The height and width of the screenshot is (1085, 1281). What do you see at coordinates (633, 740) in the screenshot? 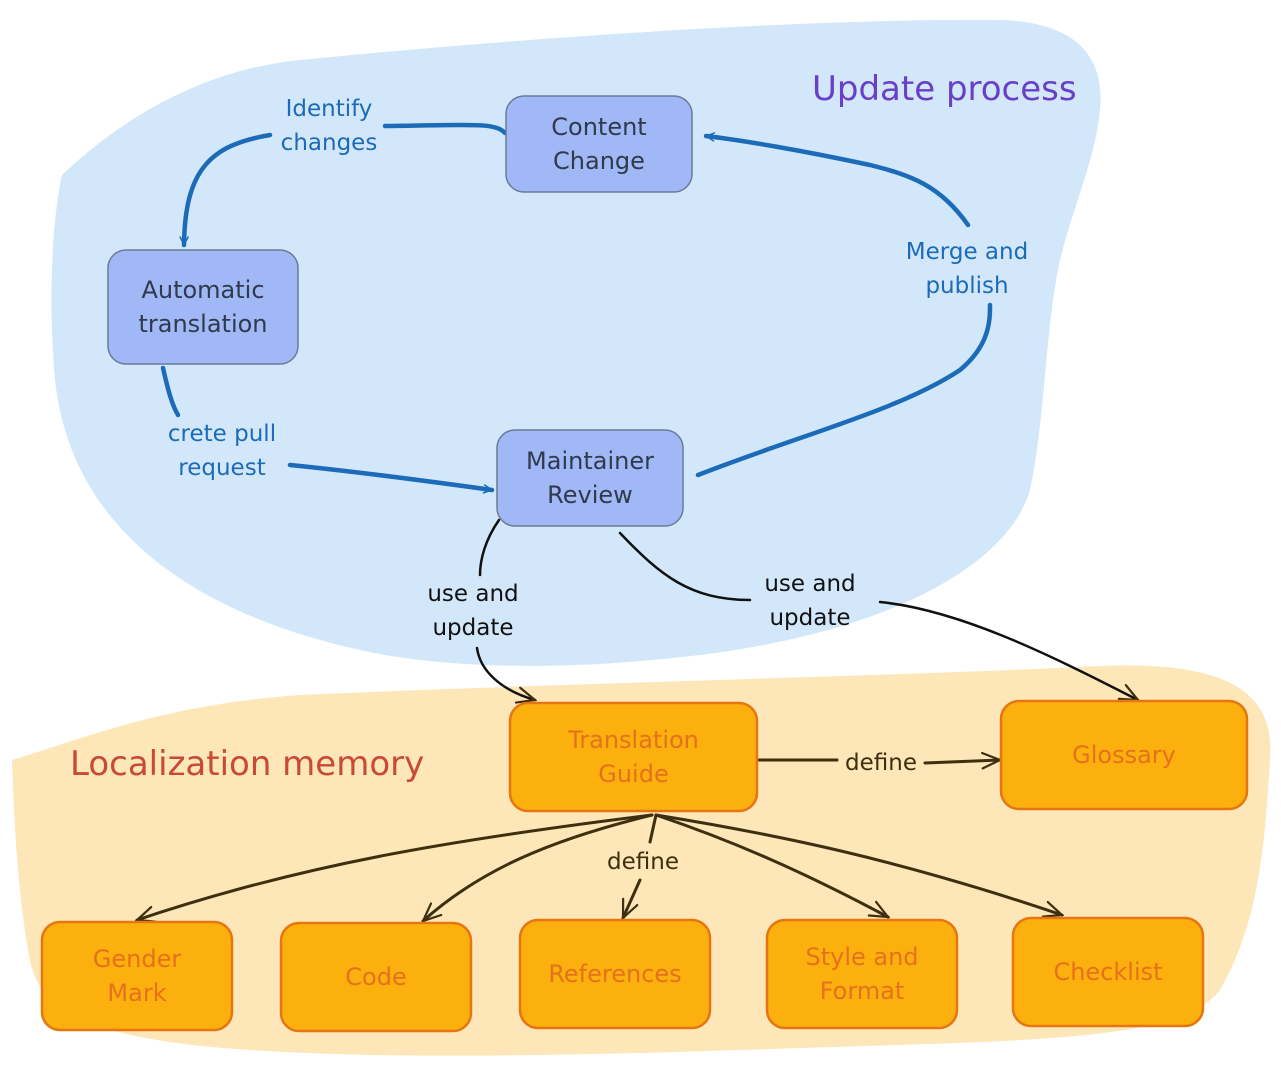
I see `node-label-line: Translation` at bounding box center [633, 740].